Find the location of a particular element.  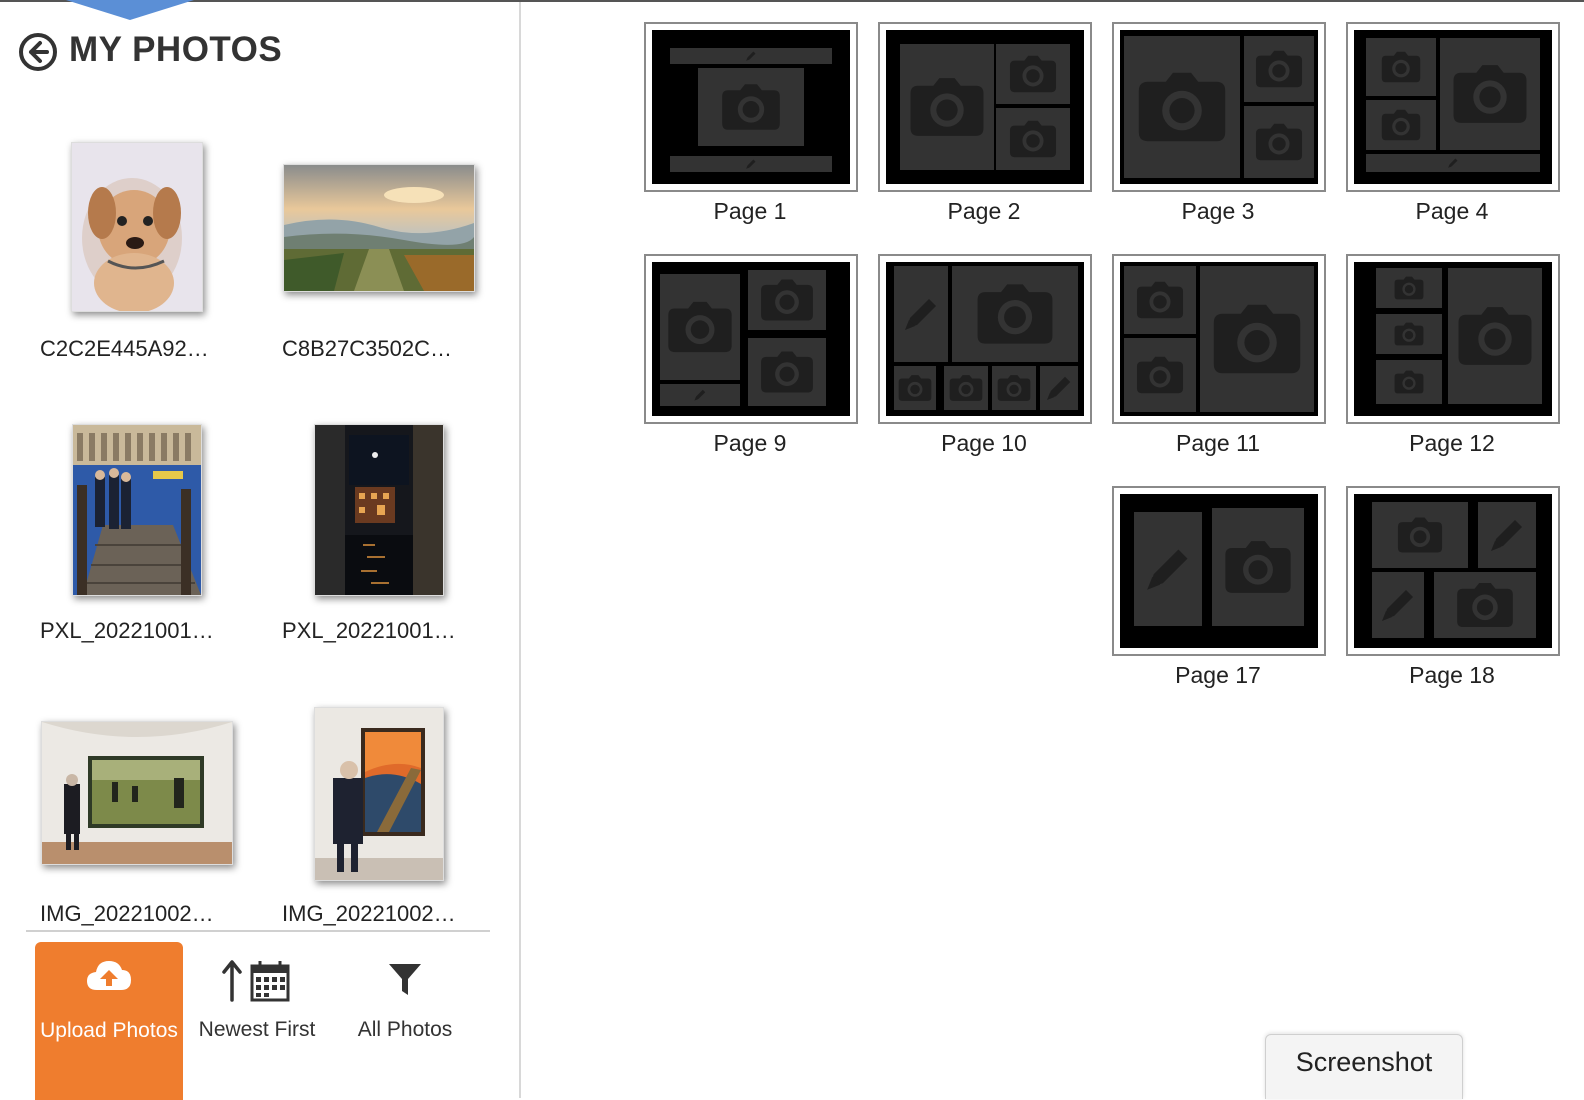

page-label: Page 11 is located at coordinates (1218, 443).